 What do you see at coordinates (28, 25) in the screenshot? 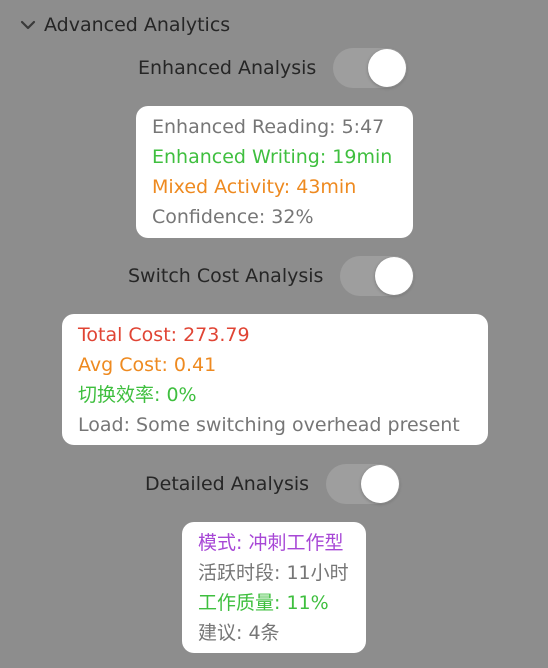
I see `chevron-down-icon` at bounding box center [28, 25].